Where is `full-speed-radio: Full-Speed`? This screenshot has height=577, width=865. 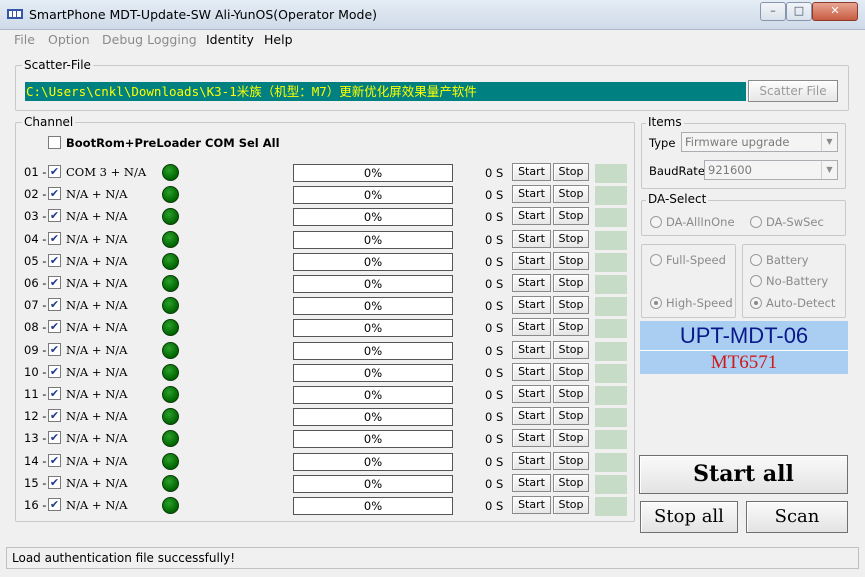 full-speed-radio: Full-Speed is located at coordinates (688, 260).